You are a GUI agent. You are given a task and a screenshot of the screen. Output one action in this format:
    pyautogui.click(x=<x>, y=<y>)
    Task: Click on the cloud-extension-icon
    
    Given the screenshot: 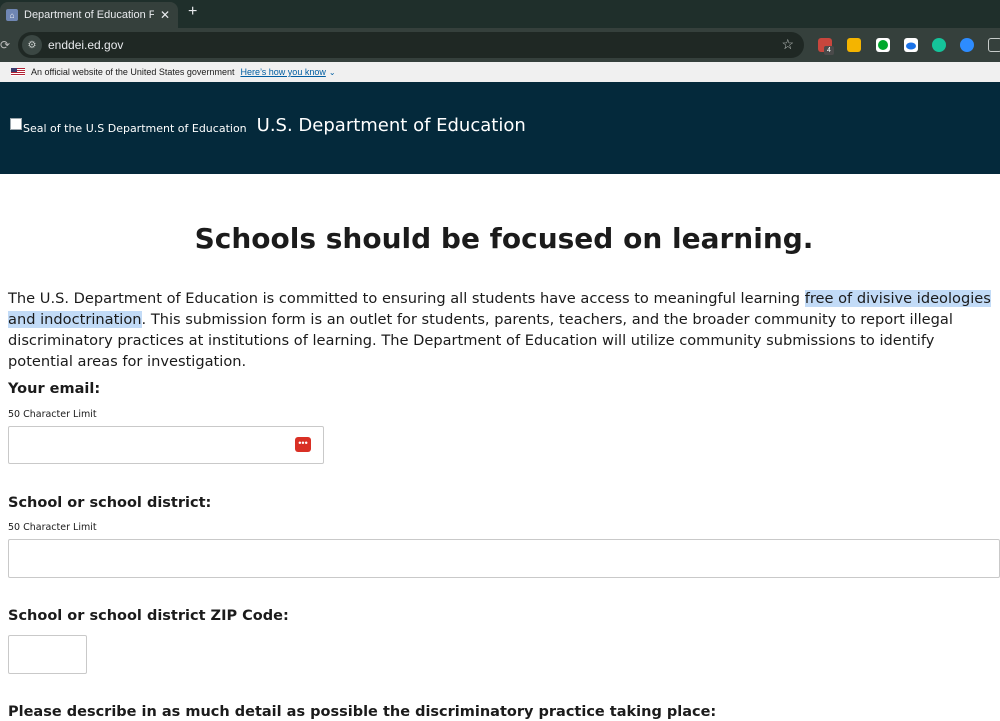 What is the action you would take?
    pyautogui.click(x=911, y=45)
    